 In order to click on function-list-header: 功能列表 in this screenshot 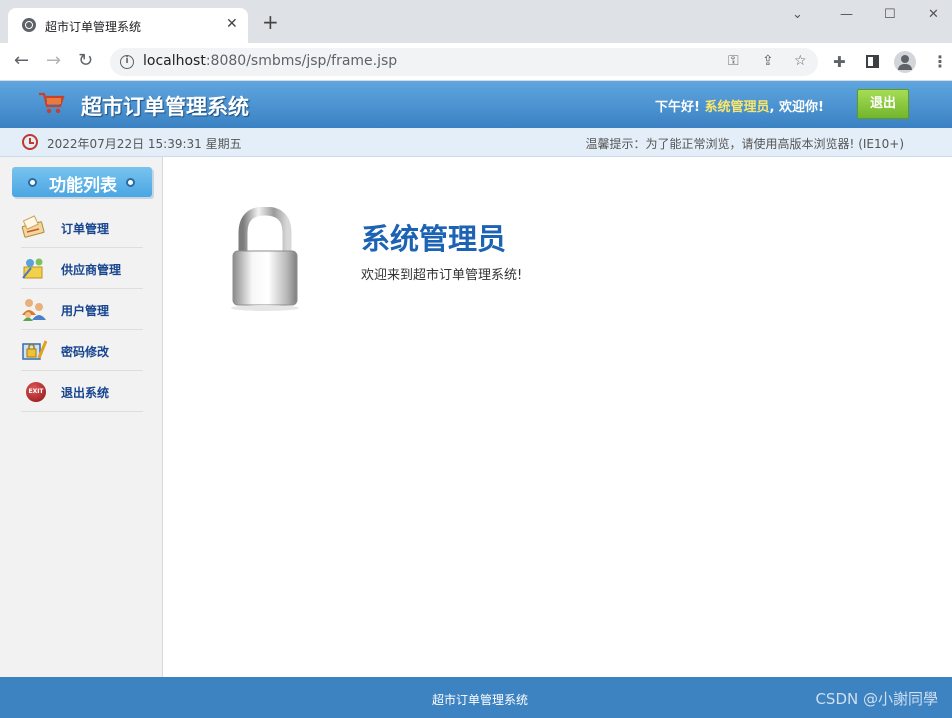, I will do `click(82, 182)`.